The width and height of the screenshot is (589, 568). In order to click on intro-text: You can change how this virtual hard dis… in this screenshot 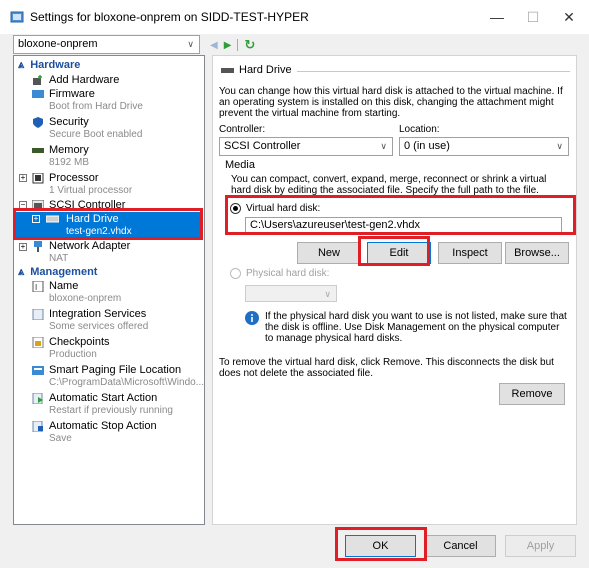, I will do `click(391, 102)`.